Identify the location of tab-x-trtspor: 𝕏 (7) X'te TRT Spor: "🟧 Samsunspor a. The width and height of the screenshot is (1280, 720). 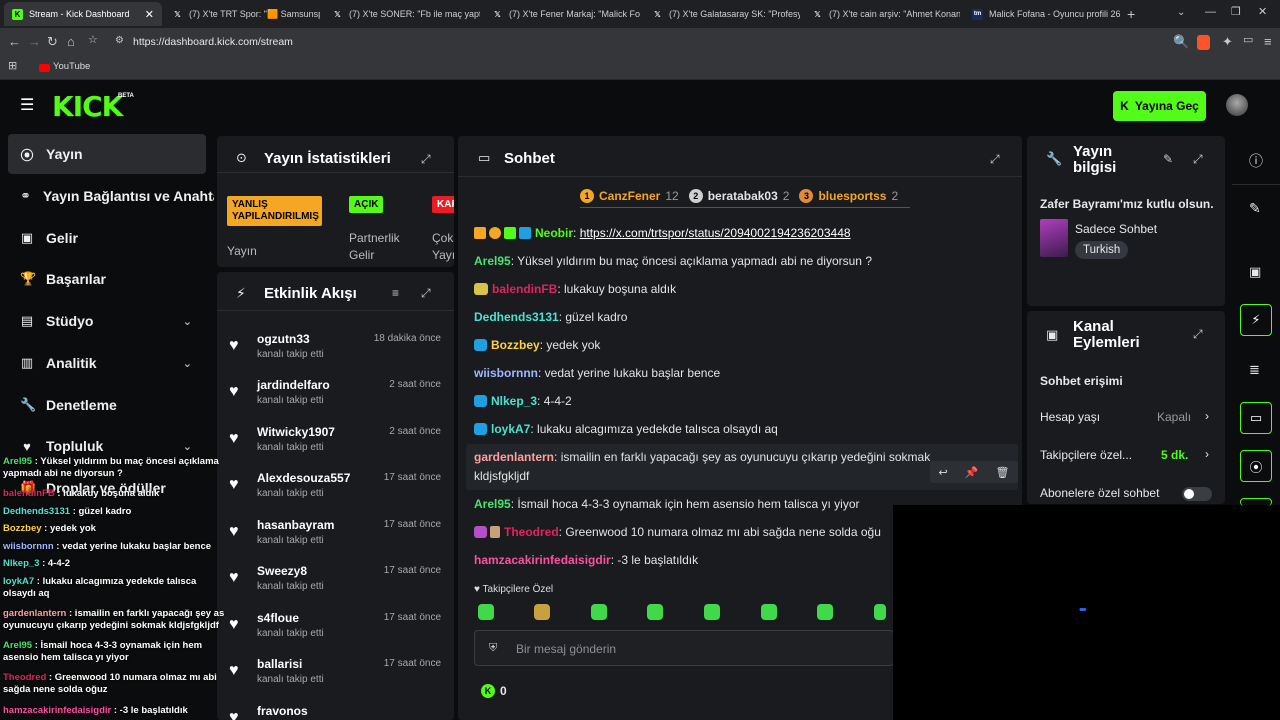
(242, 14).